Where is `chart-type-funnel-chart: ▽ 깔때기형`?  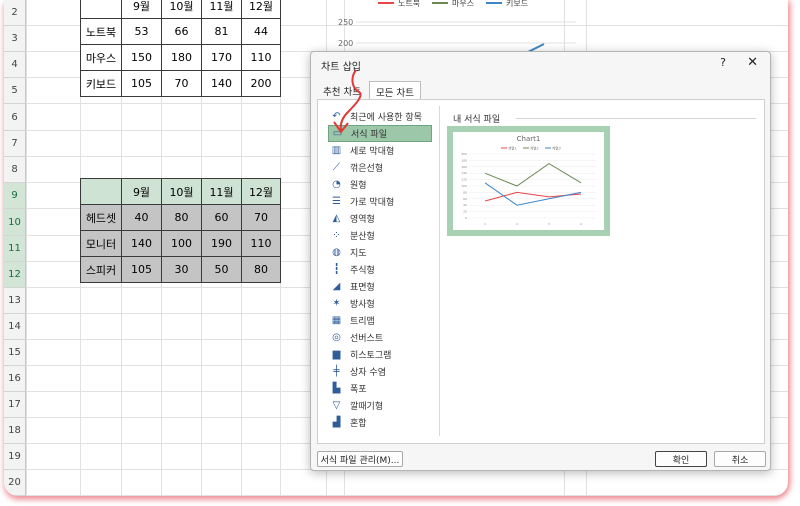
chart-type-funnel-chart: ▽ 깔때기형 is located at coordinates (380, 405).